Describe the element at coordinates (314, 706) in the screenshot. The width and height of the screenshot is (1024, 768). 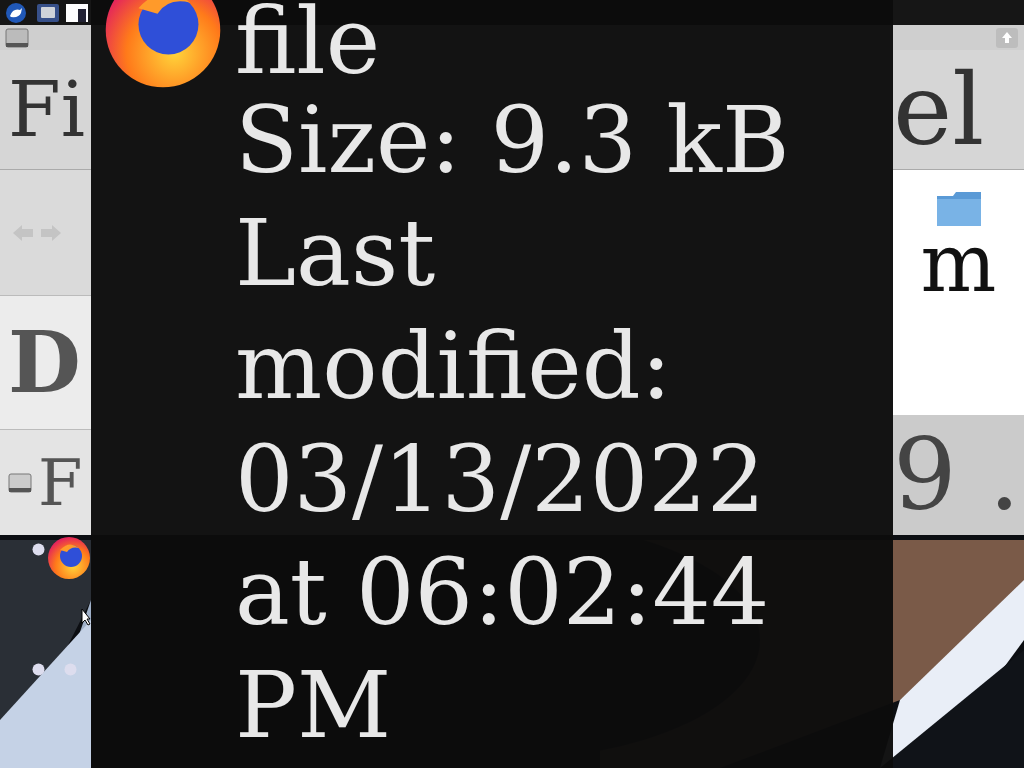
I see `tooltip-line: PM` at that location.